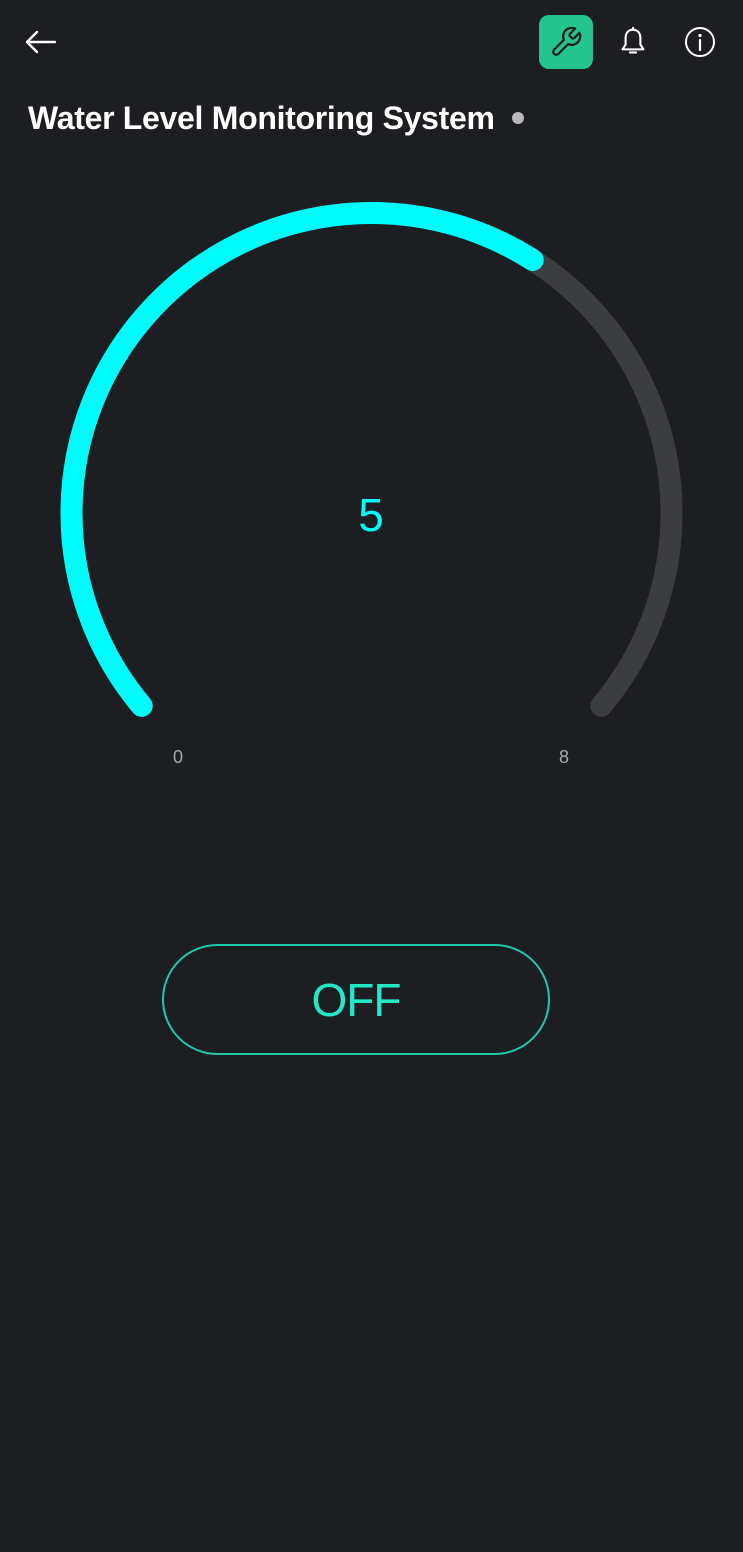 This screenshot has height=1552, width=743. I want to click on title-row: Water Level Monitoring System, so click(276, 118).